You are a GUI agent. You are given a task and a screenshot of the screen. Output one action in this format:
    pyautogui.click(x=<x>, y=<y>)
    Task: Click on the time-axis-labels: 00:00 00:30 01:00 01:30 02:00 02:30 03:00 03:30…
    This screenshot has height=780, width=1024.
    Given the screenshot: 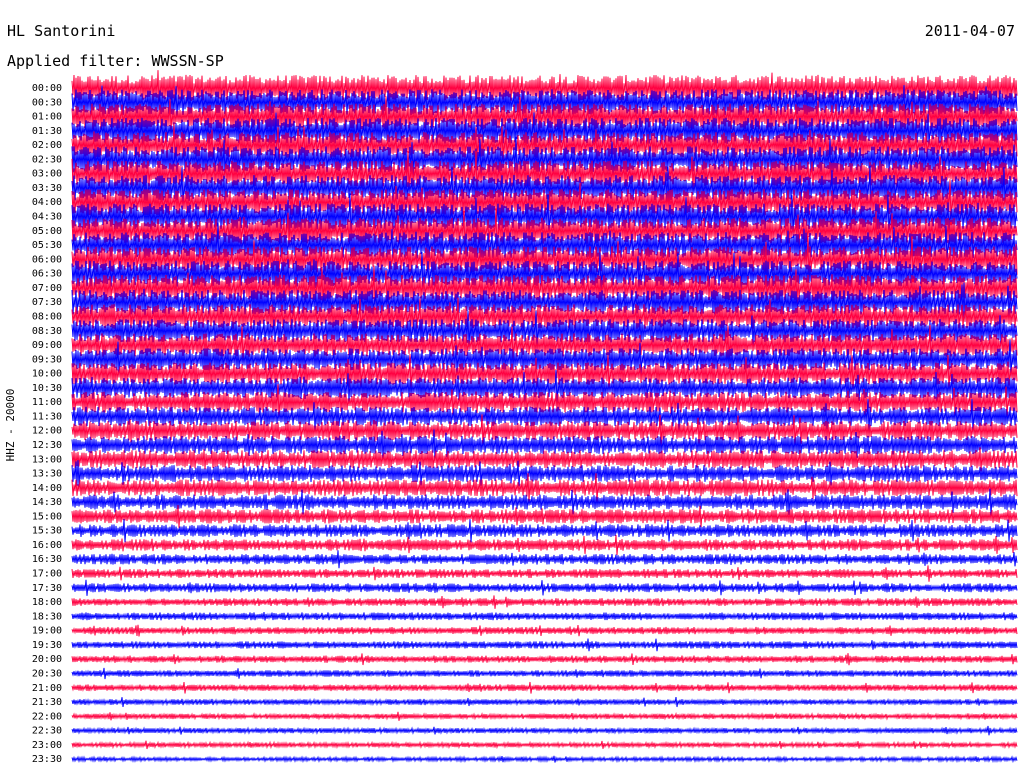 What is the action you would take?
    pyautogui.click(x=47, y=424)
    